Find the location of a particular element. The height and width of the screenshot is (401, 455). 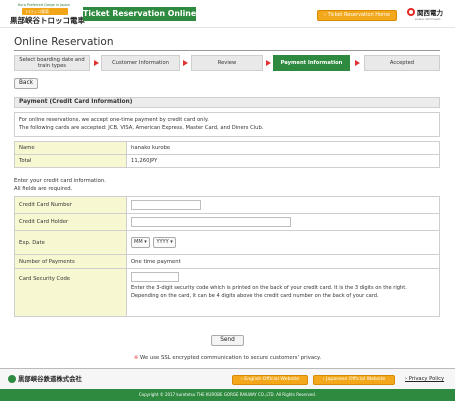

card-holder-input is located at coordinates (211, 222).